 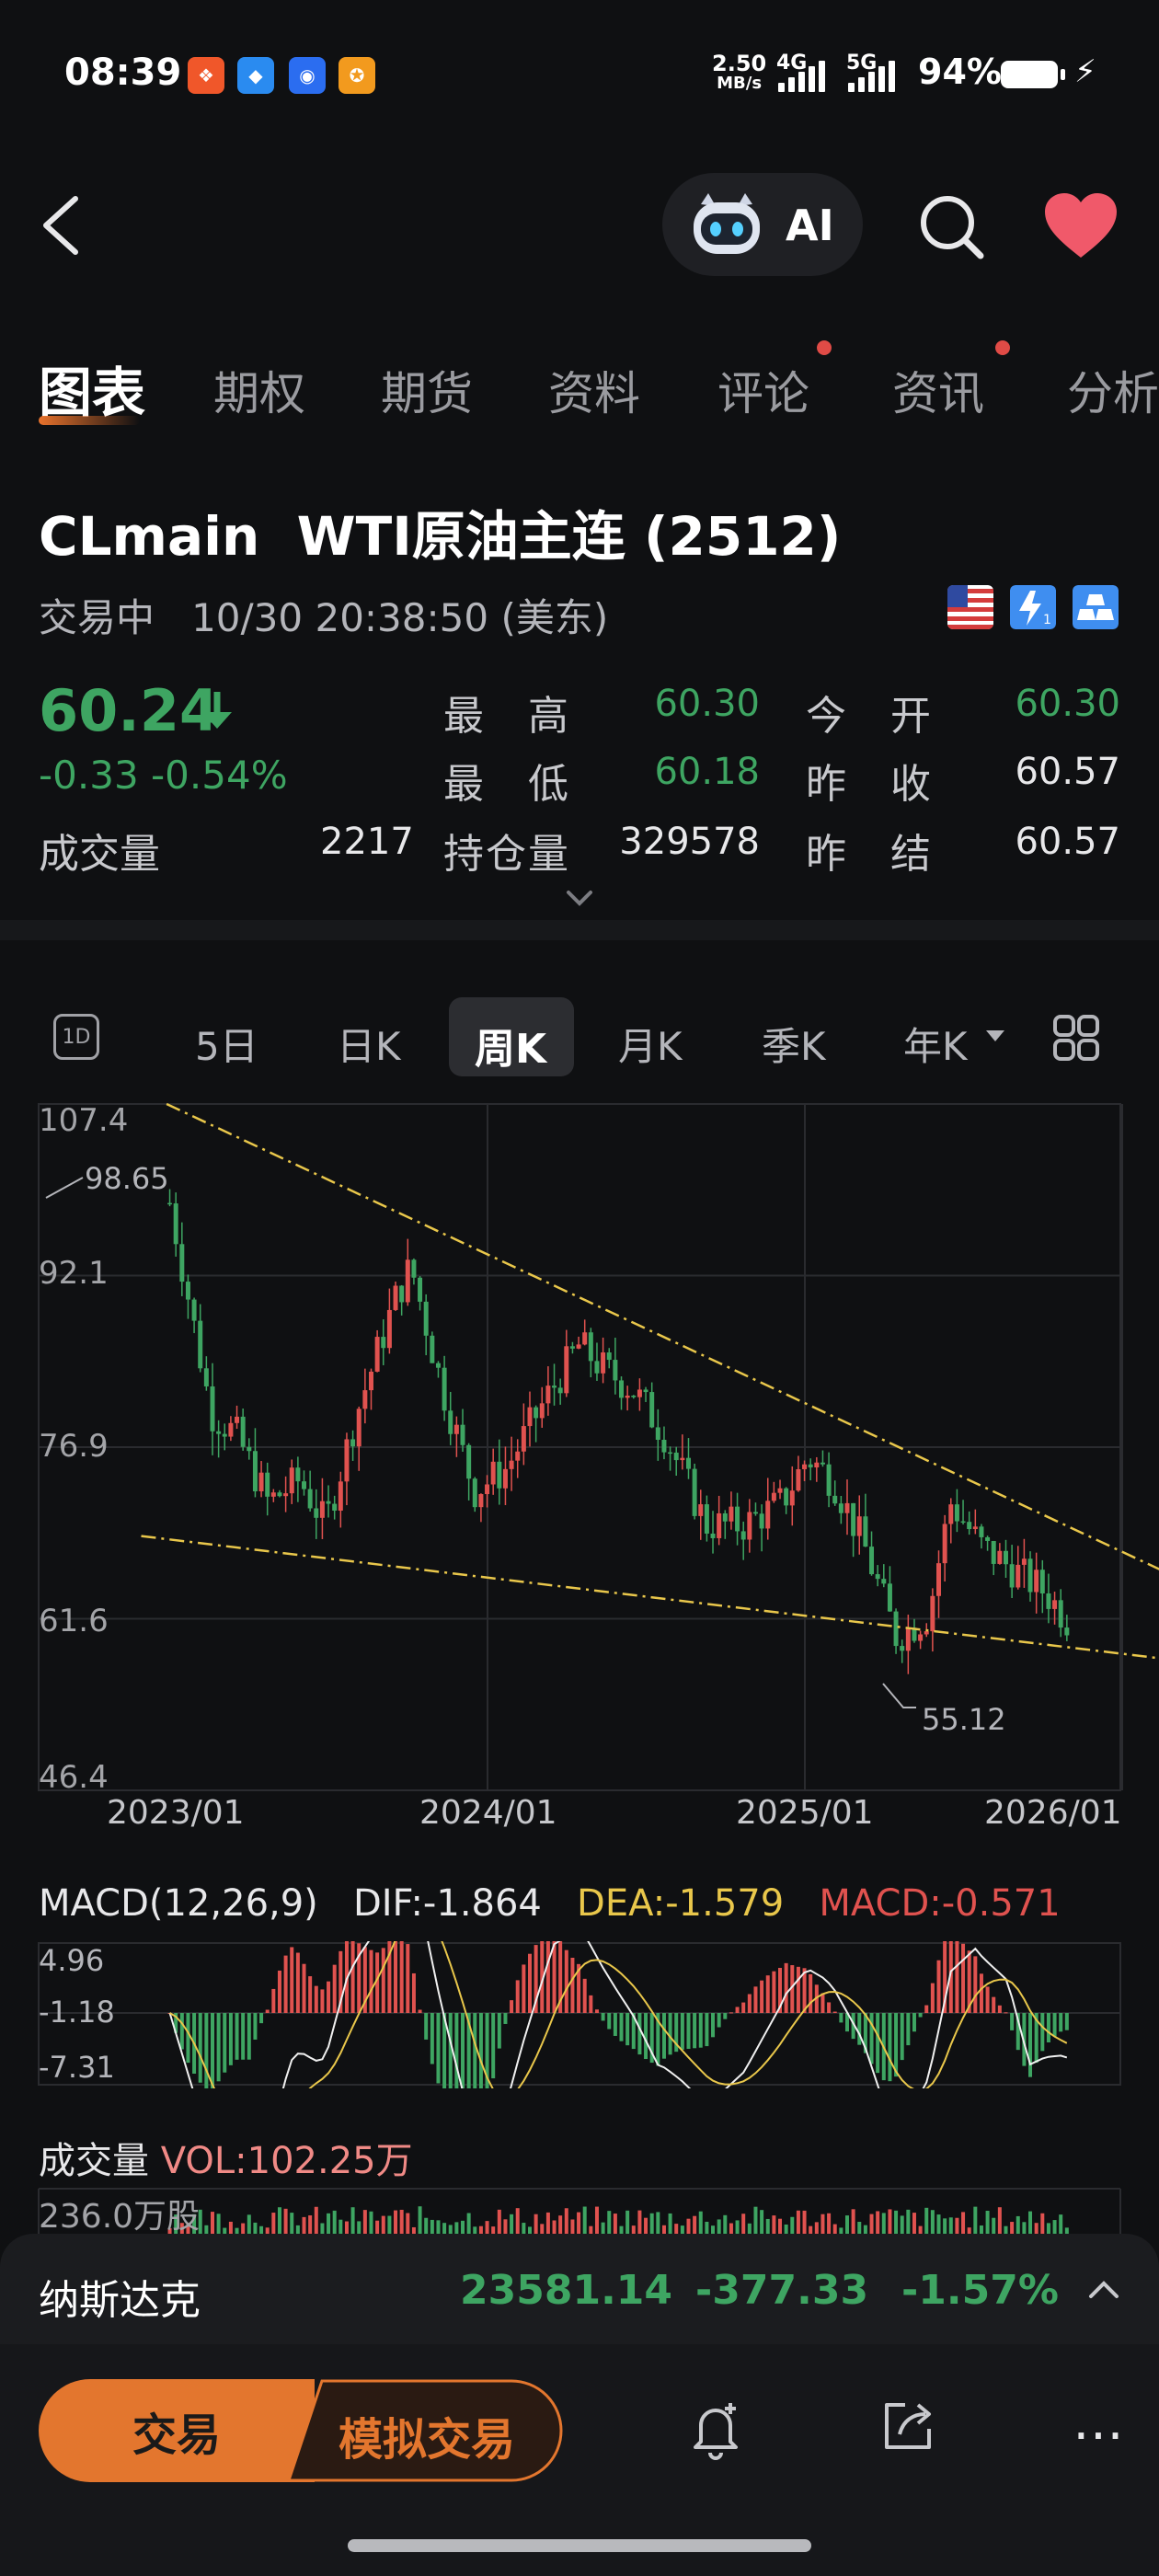 What do you see at coordinates (951, 226) in the screenshot?
I see `search-icon` at bounding box center [951, 226].